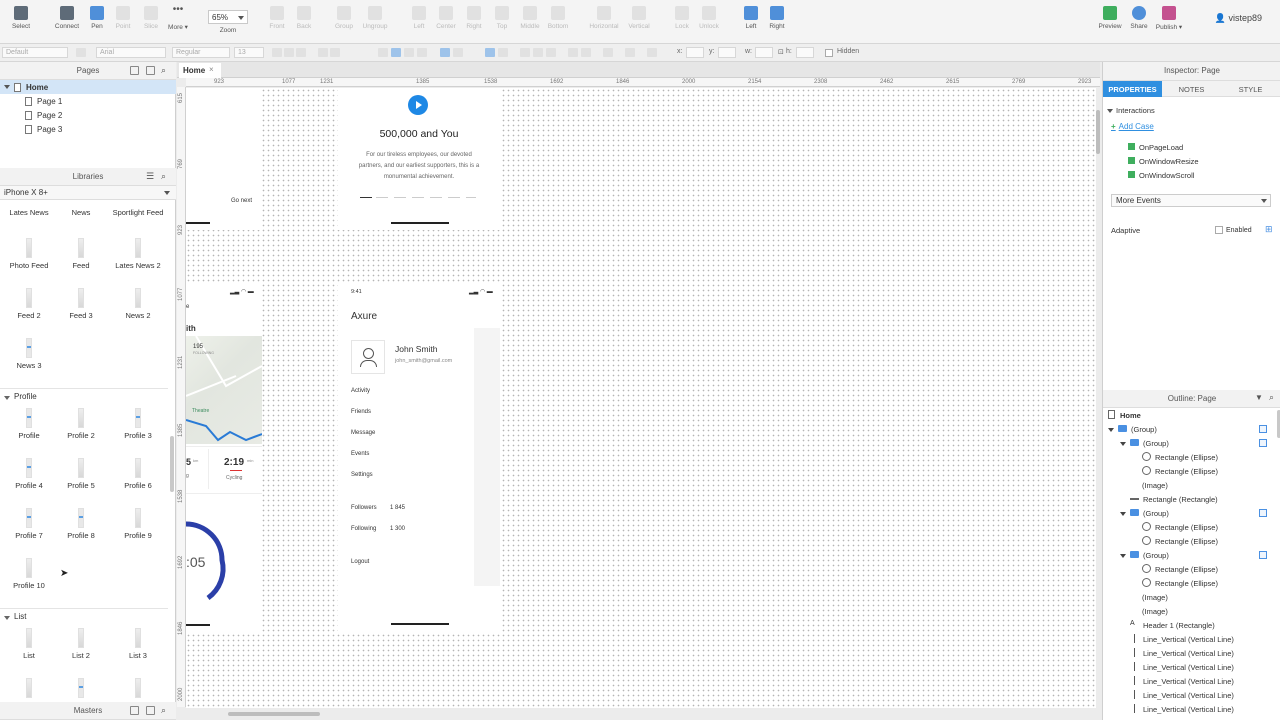 The image size is (1280, 720). I want to click on bold-icon, so click(277, 52).